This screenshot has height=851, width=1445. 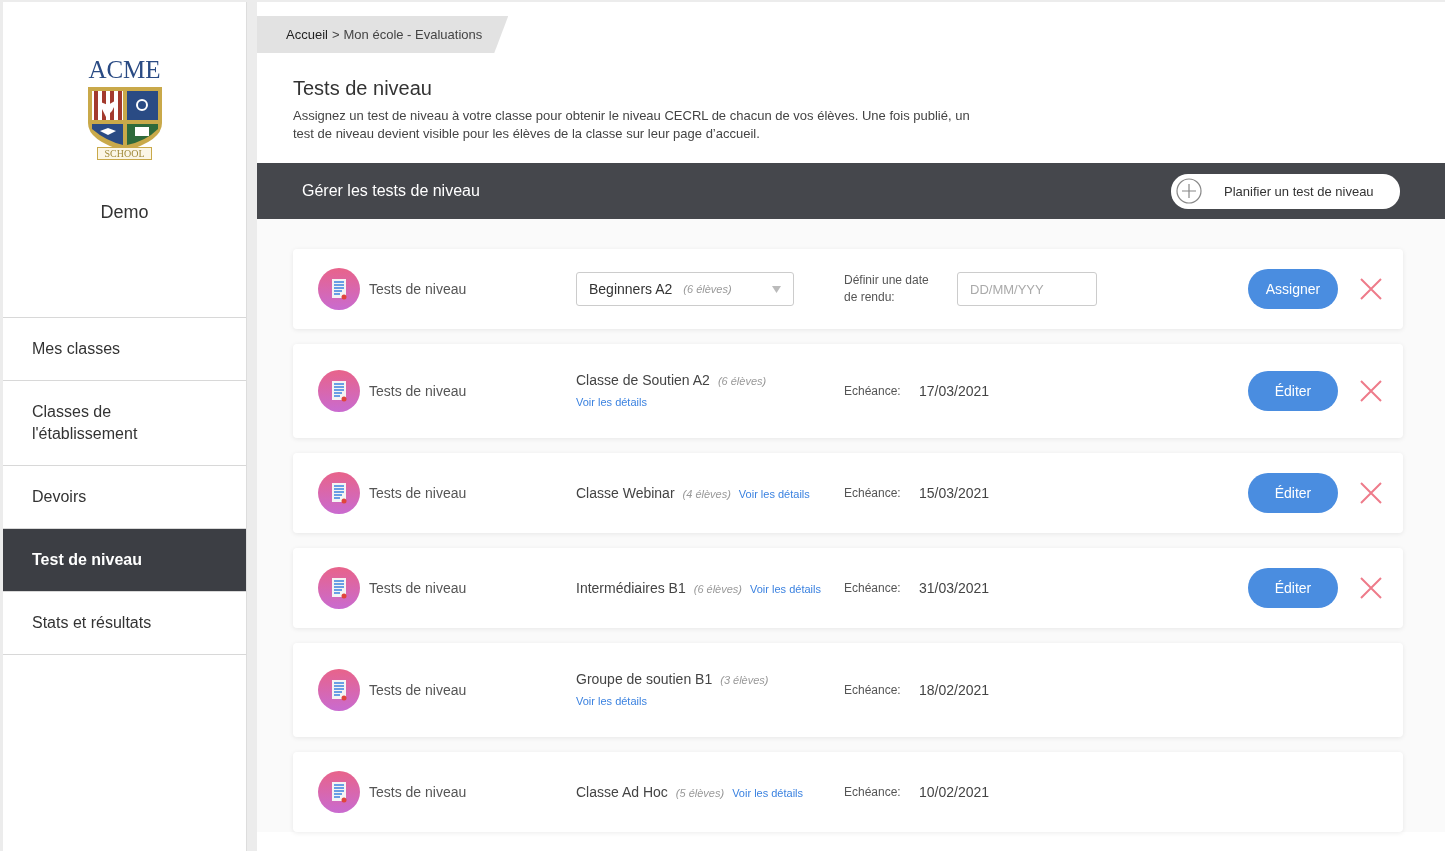 What do you see at coordinates (776, 289) in the screenshot?
I see `caret-icon` at bounding box center [776, 289].